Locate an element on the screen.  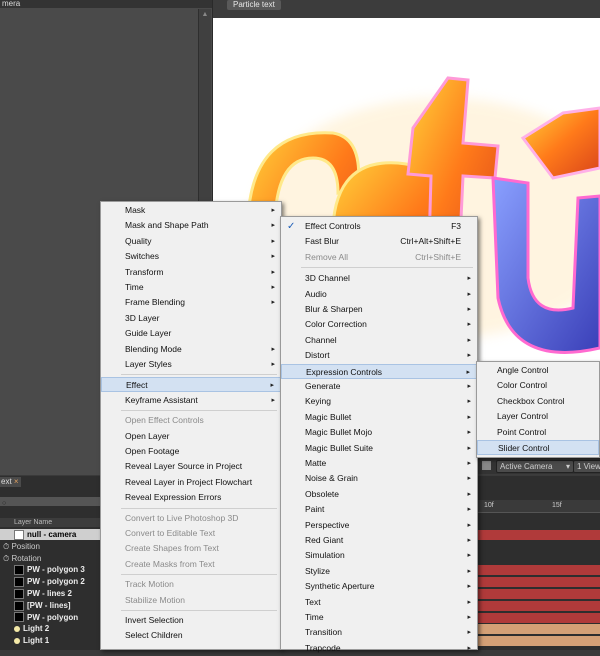
layer-row-null-camera: null - camera is located at coordinates (50, 534).